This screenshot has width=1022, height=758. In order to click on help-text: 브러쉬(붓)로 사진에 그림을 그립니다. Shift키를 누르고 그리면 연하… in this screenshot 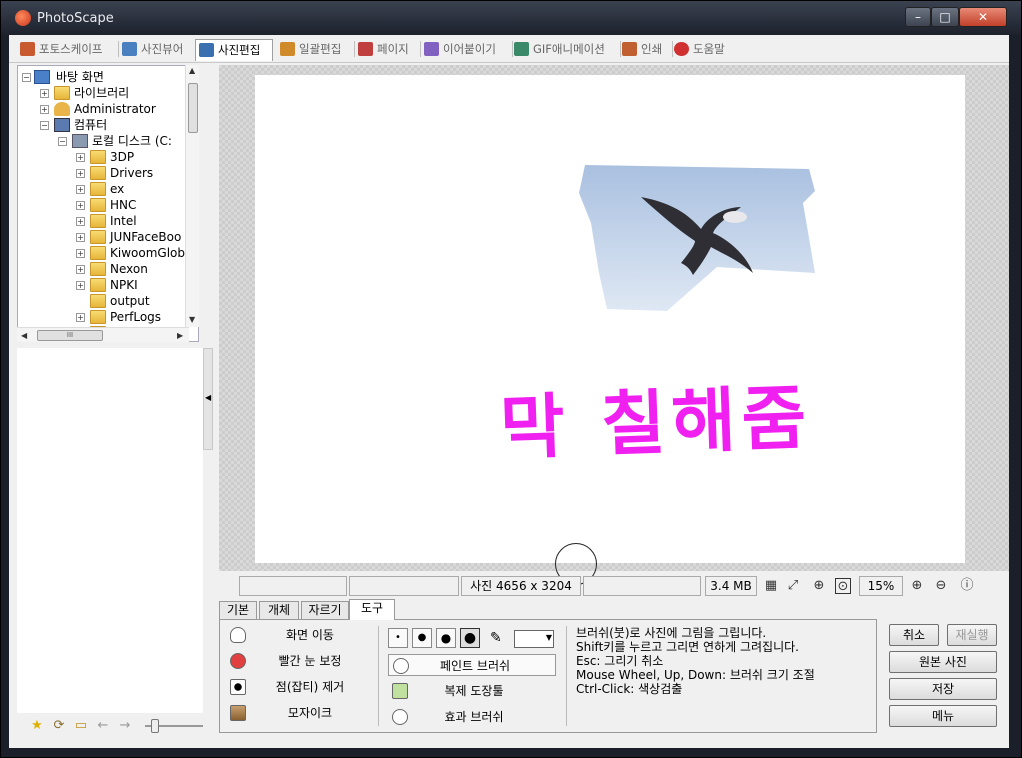, I will do `click(695, 661)`.